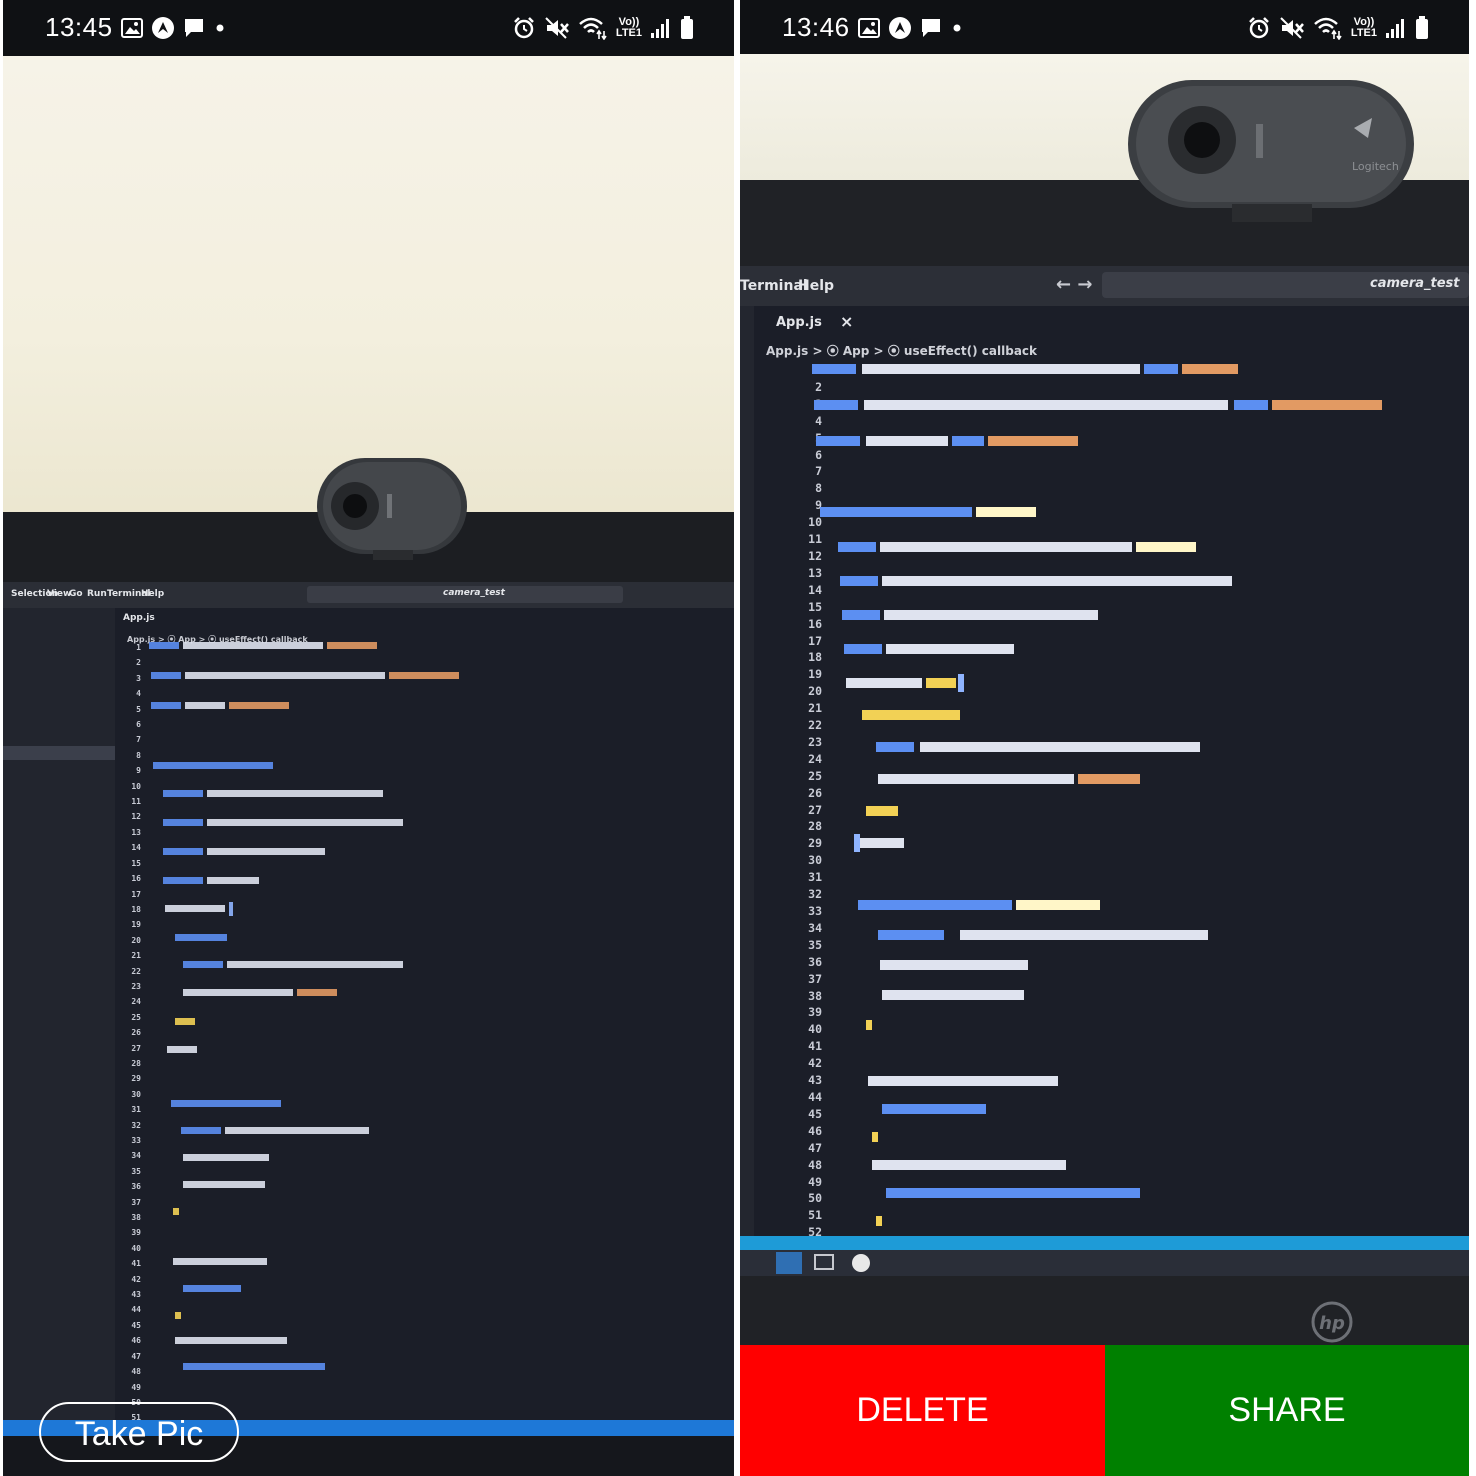 Image resolution: width=1476 pixels, height=1476 pixels. I want to click on status-bar: 13:46 Vo)) LTE1, so click(1104, 27).